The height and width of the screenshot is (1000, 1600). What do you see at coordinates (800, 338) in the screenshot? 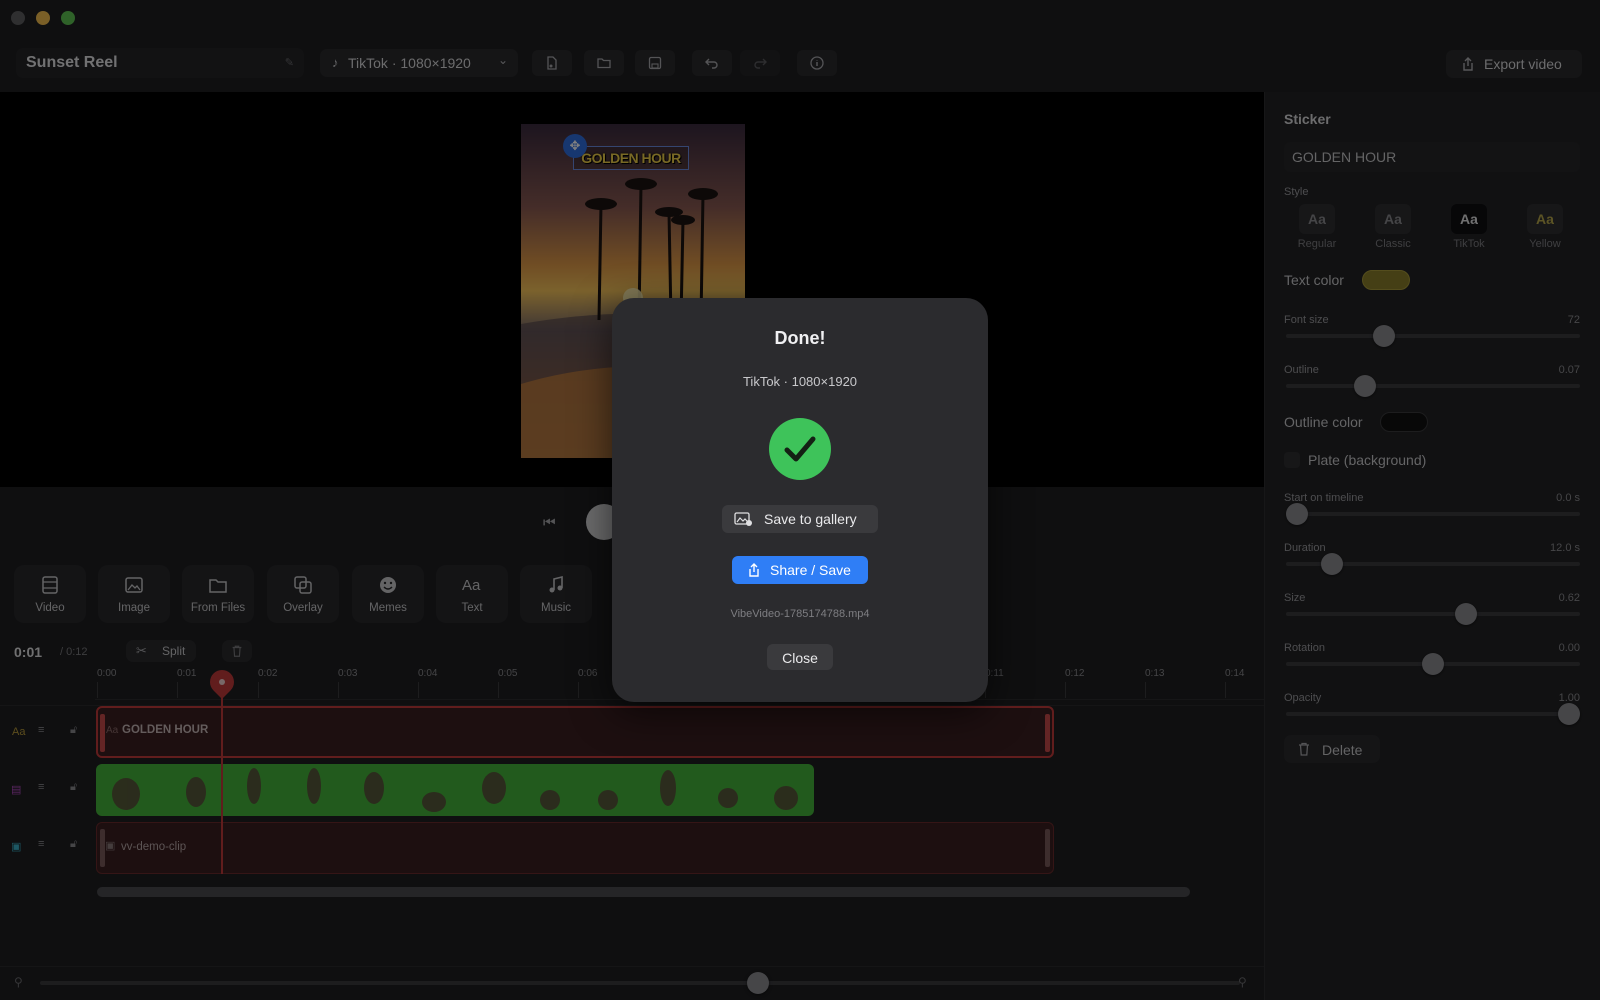
I see `dialog-title: Done!` at bounding box center [800, 338].